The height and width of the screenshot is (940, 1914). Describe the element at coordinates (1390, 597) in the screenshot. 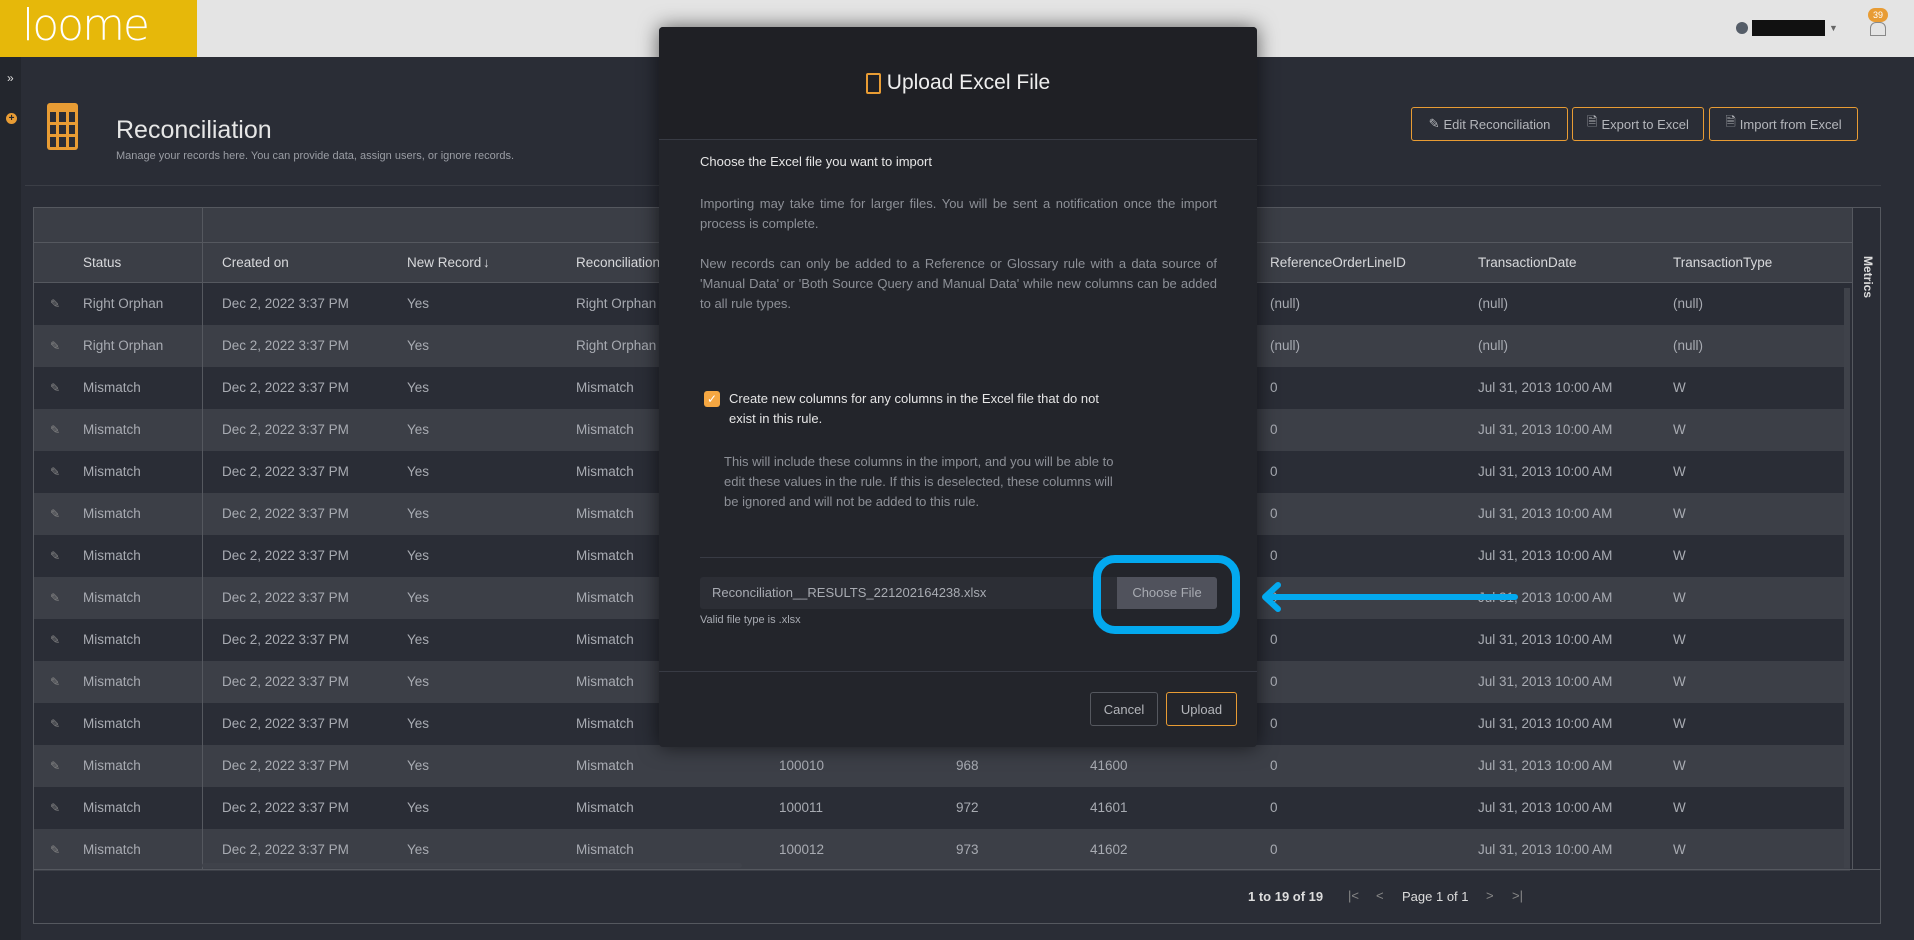

I see `arrow-annotation-icon` at that location.